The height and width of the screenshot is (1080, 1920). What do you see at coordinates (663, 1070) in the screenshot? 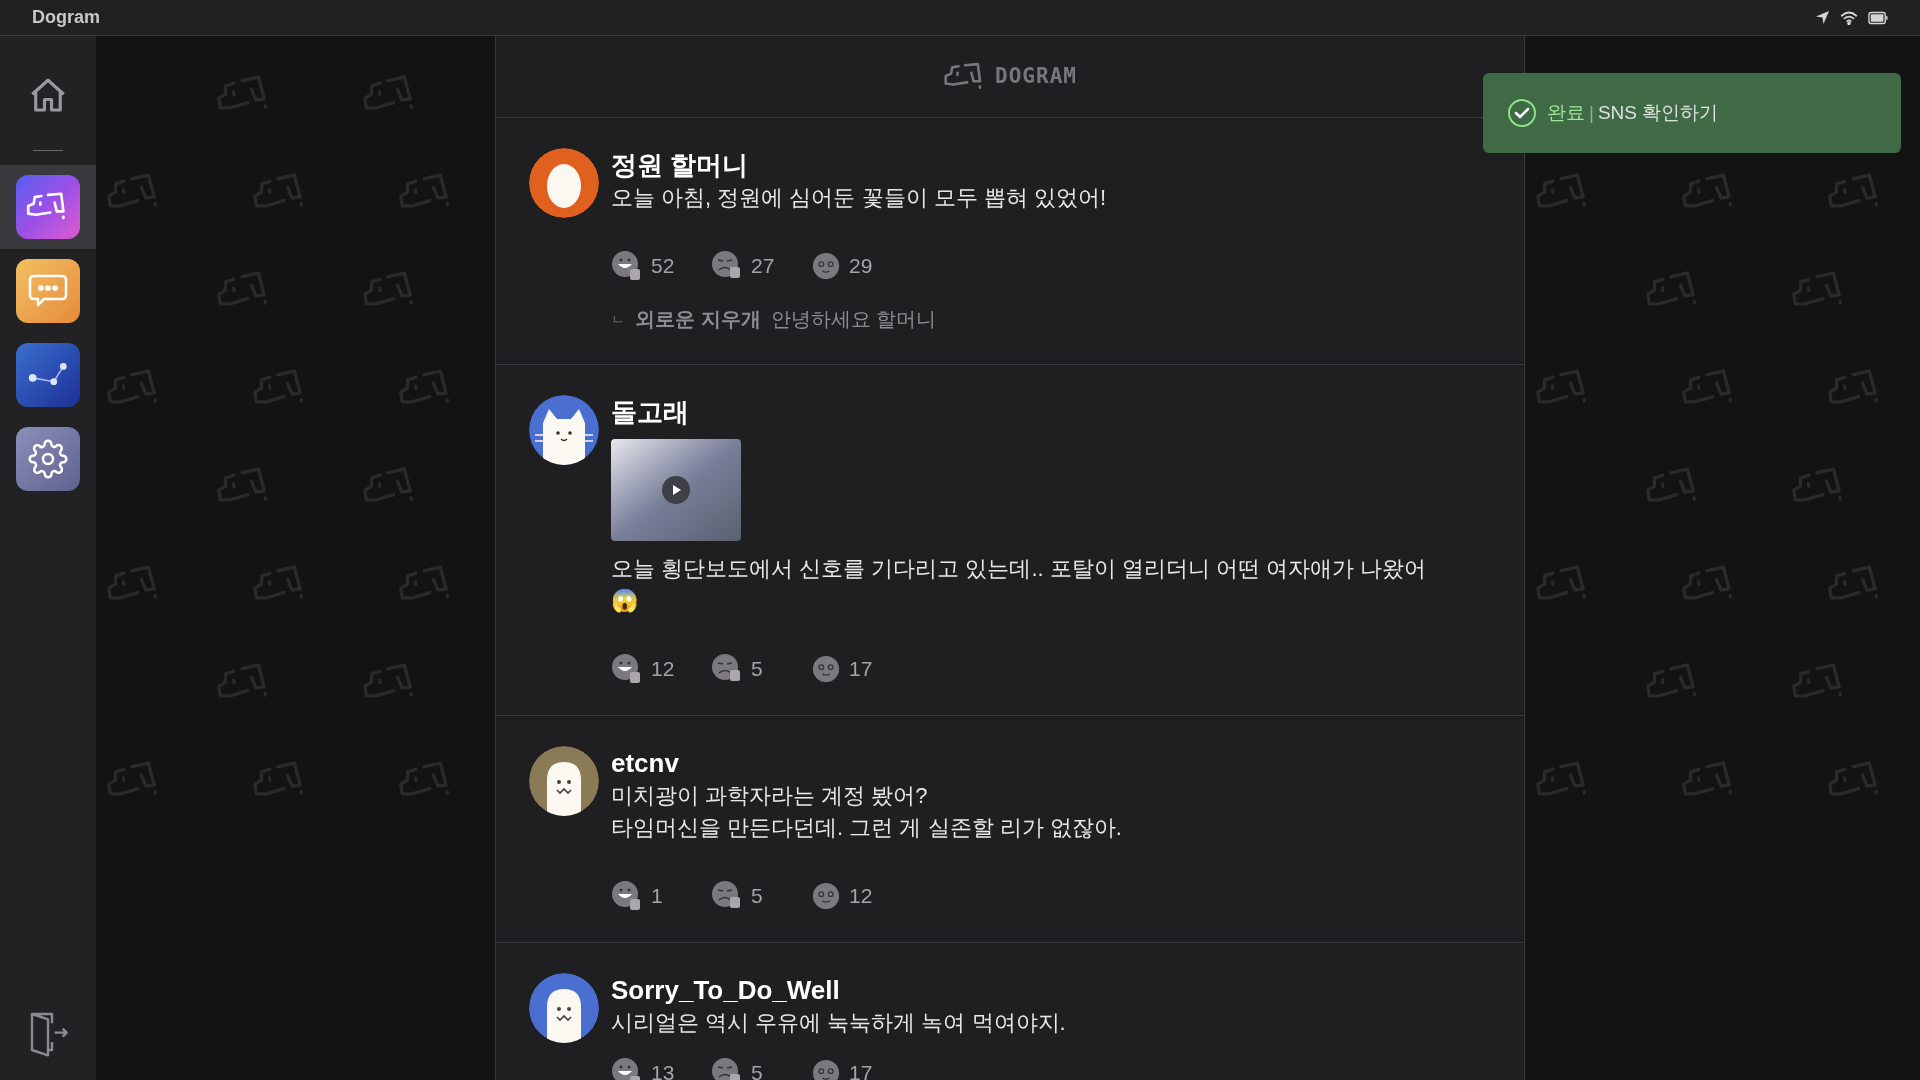
I see `reaction-count: 13` at bounding box center [663, 1070].